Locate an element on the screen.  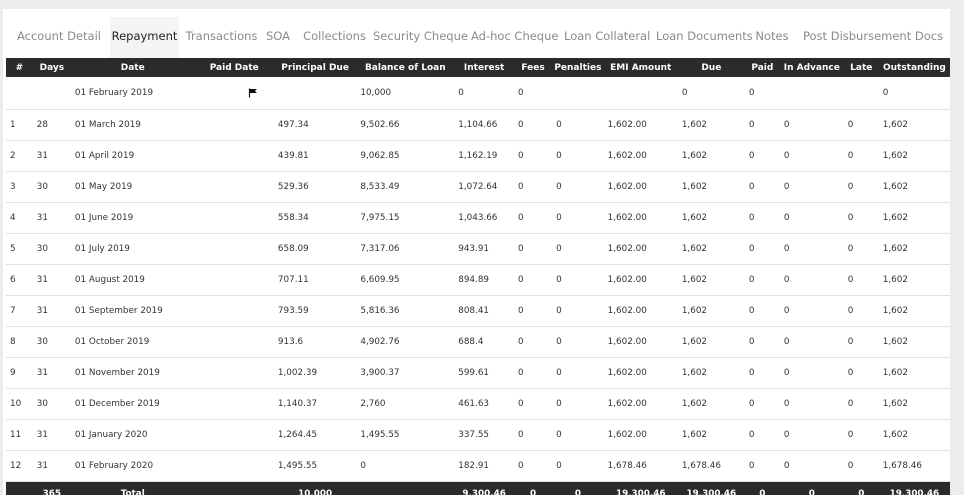
col-interest-total: 9,300.46 is located at coordinates (484, 488).